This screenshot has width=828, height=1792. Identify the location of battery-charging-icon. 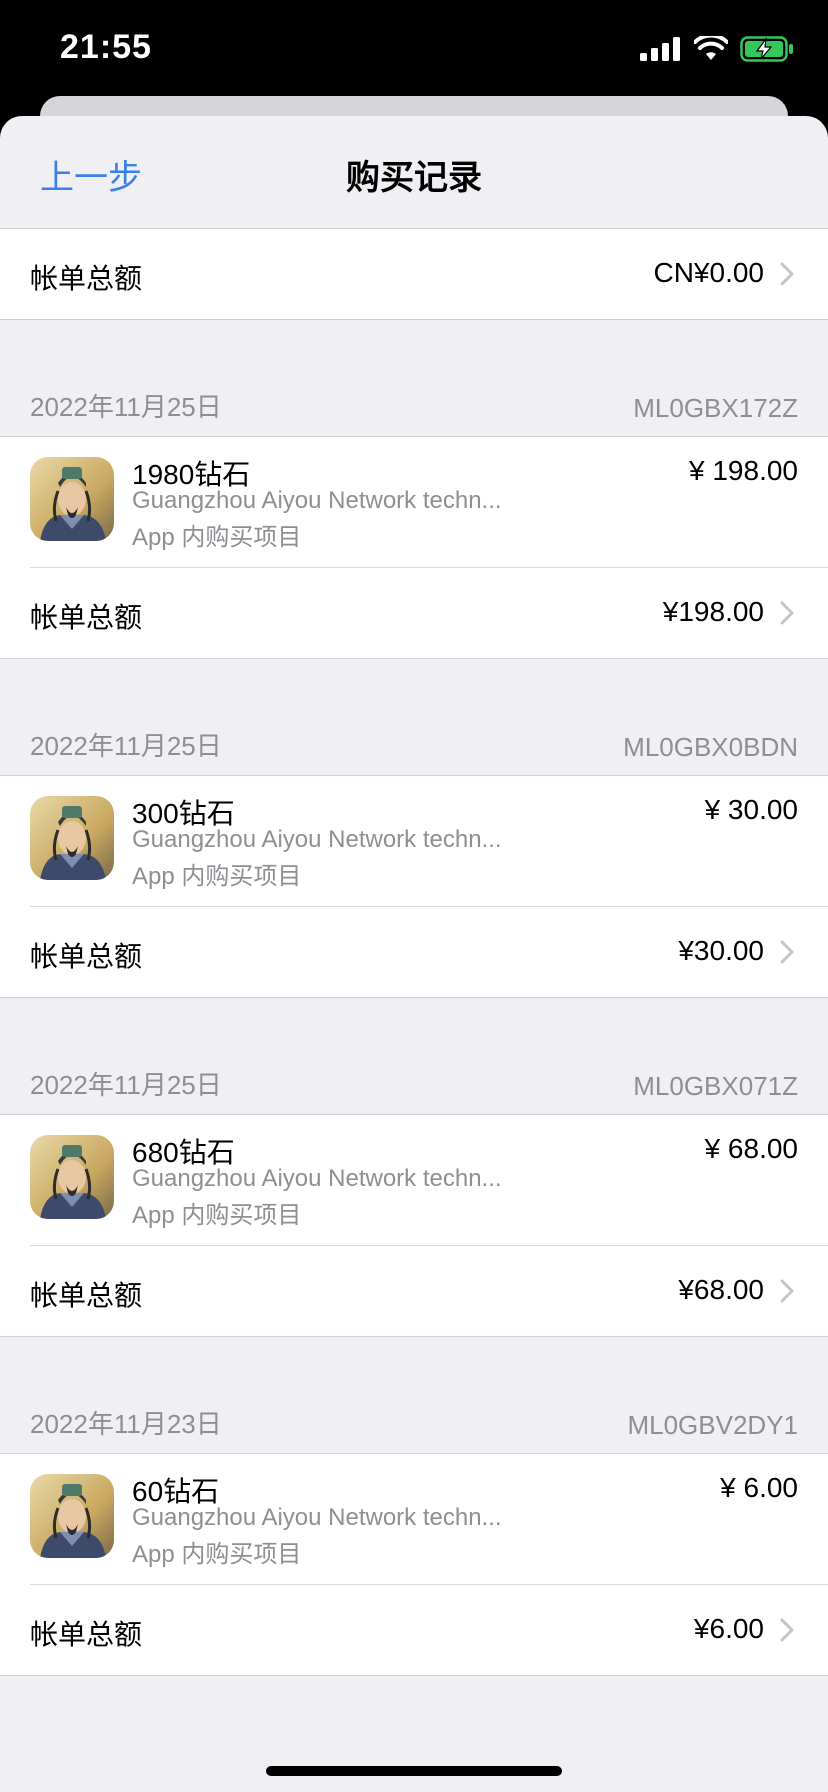
(766, 49).